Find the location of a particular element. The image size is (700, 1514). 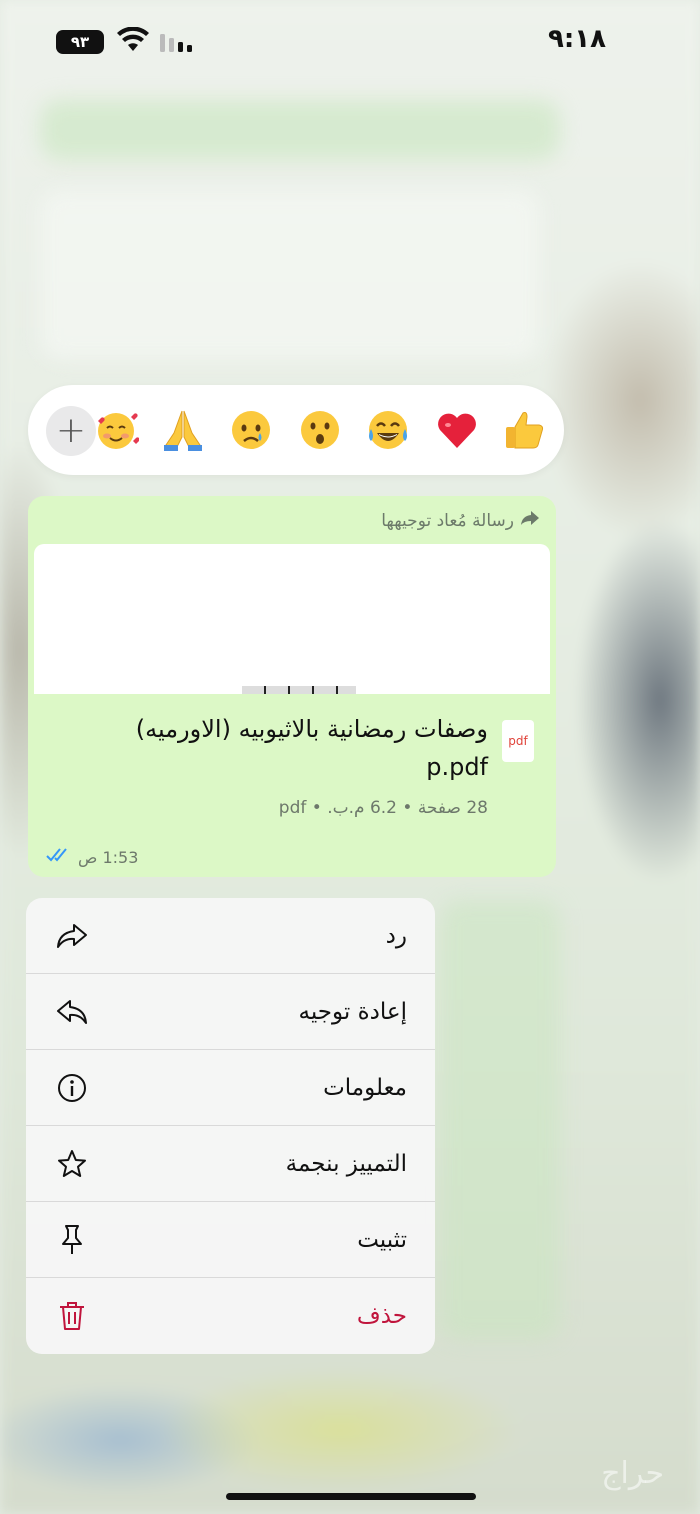

tears-of-joy-emoji is located at coordinates (388, 430).